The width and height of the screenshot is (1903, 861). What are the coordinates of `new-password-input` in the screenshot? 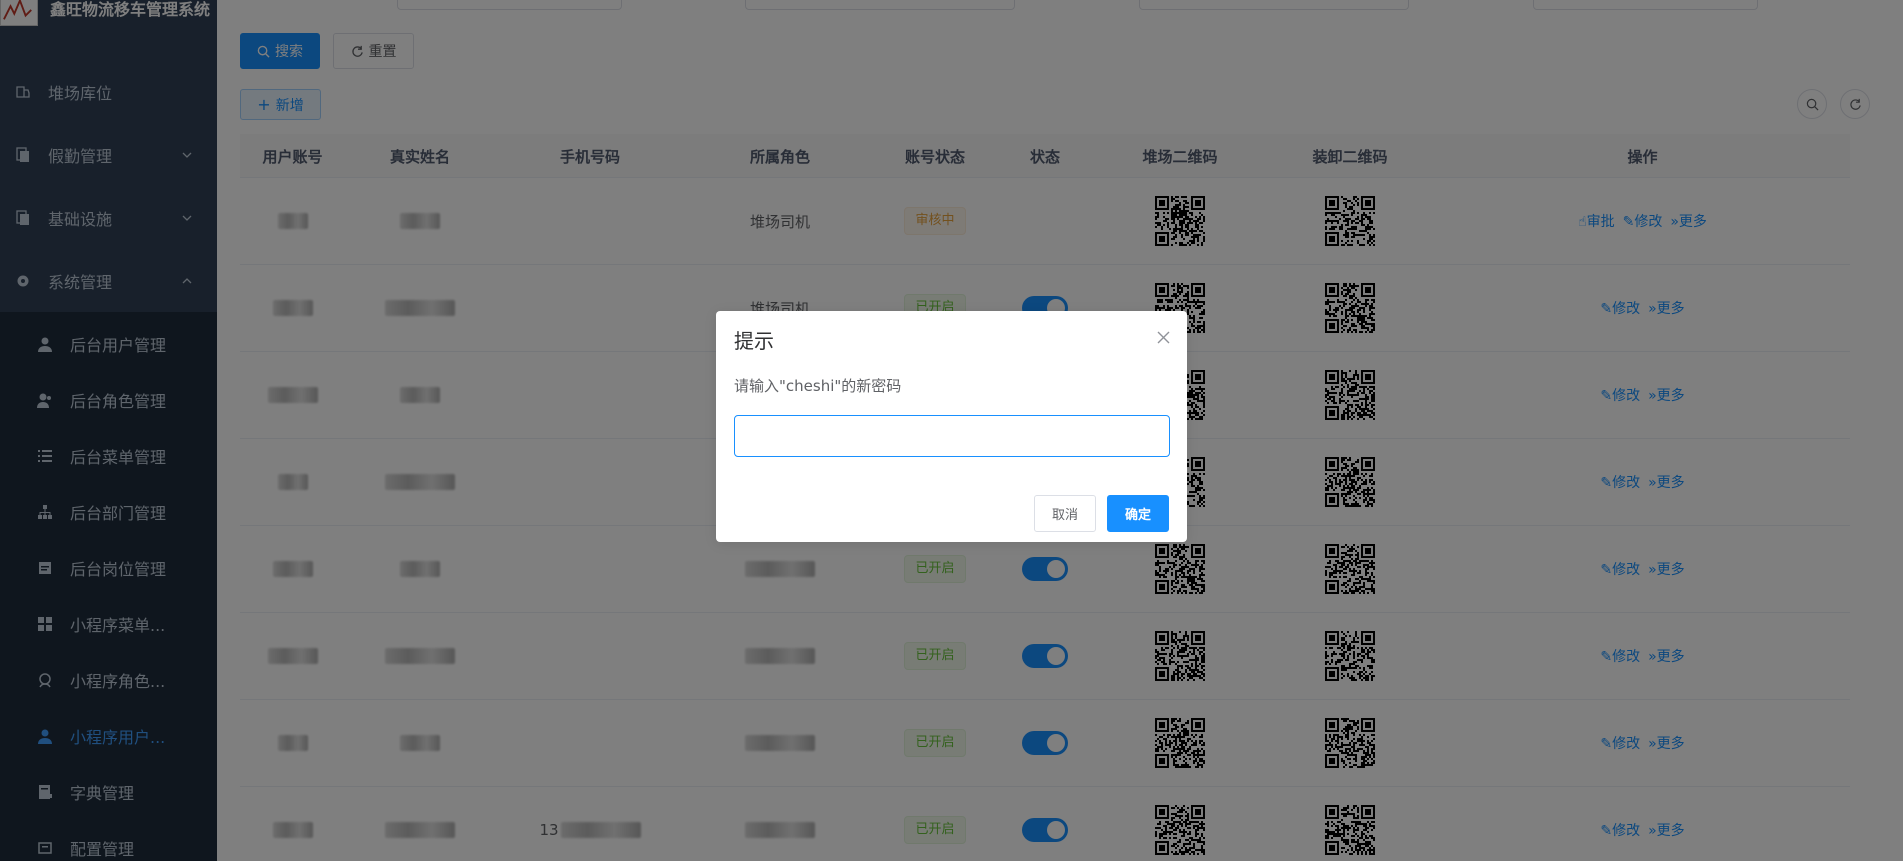 It's located at (952, 436).